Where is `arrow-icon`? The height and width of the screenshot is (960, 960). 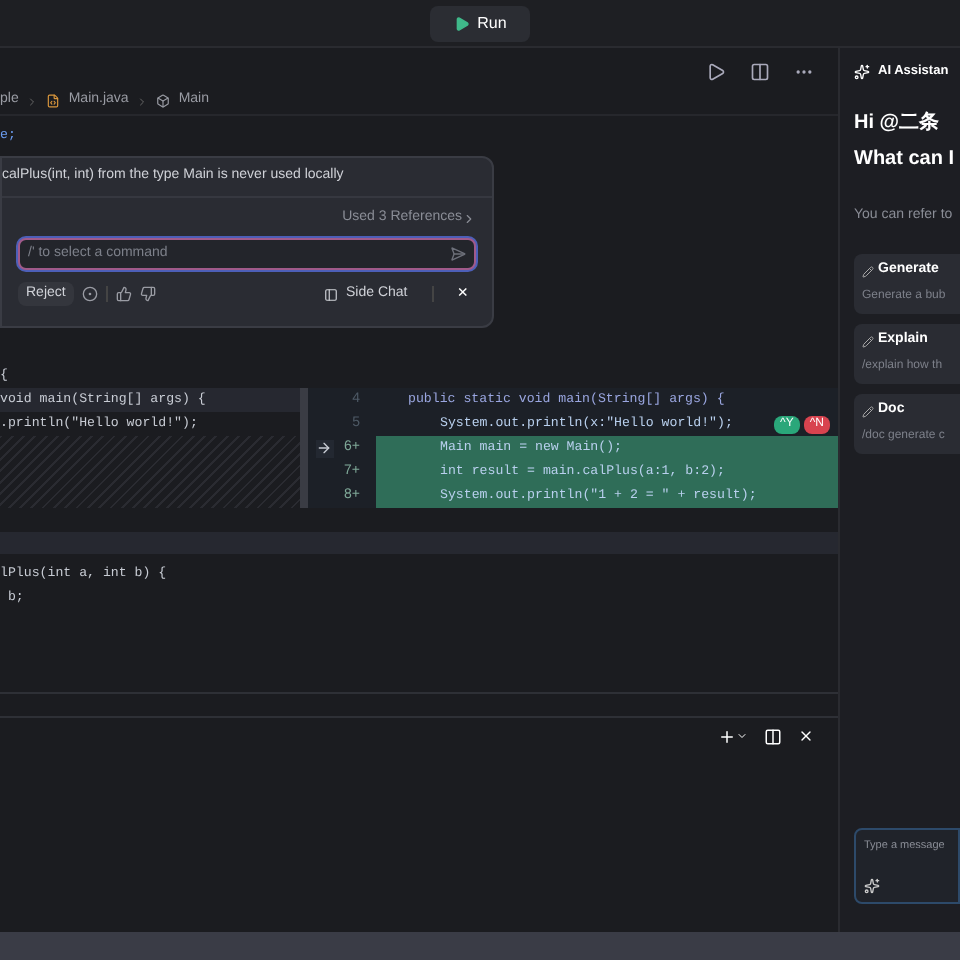
arrow-icon is located at coordinates (324, 448).